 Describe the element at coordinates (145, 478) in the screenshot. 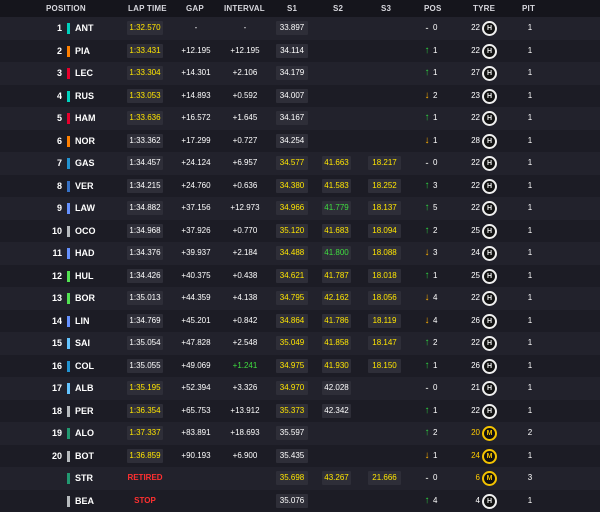

I see `lap-time-cell: RETIRED` at that location.